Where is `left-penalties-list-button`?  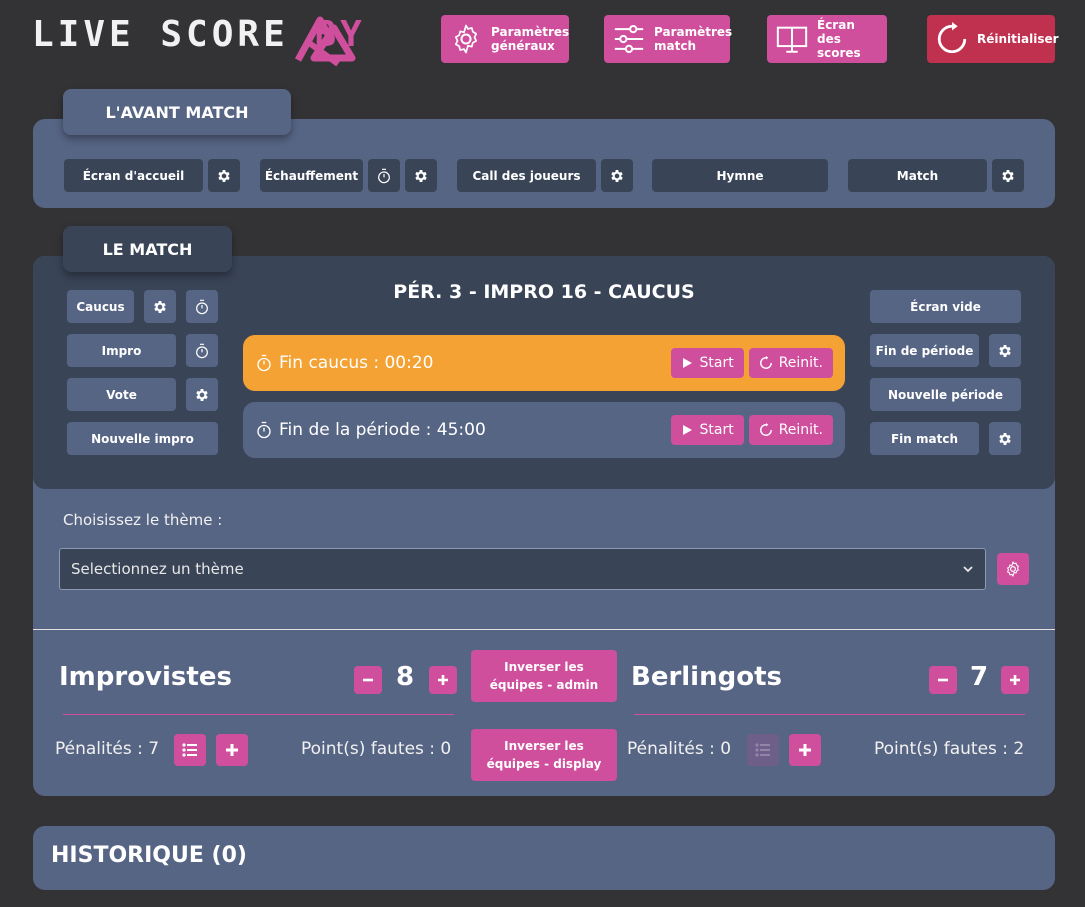 left-penalties-list-button is located at coordinates (190, 750).